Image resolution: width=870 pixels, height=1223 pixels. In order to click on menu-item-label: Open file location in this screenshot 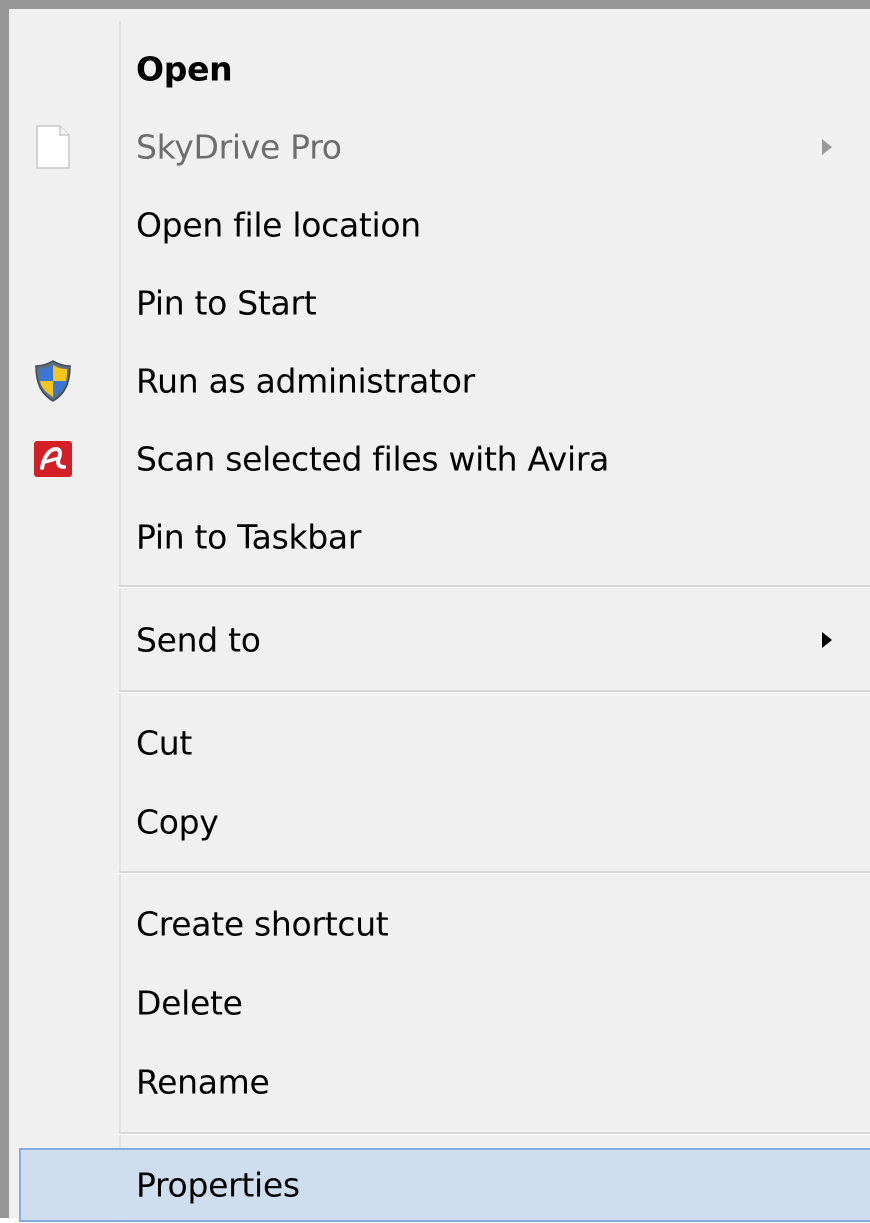, I will do `click(278, 225)`.